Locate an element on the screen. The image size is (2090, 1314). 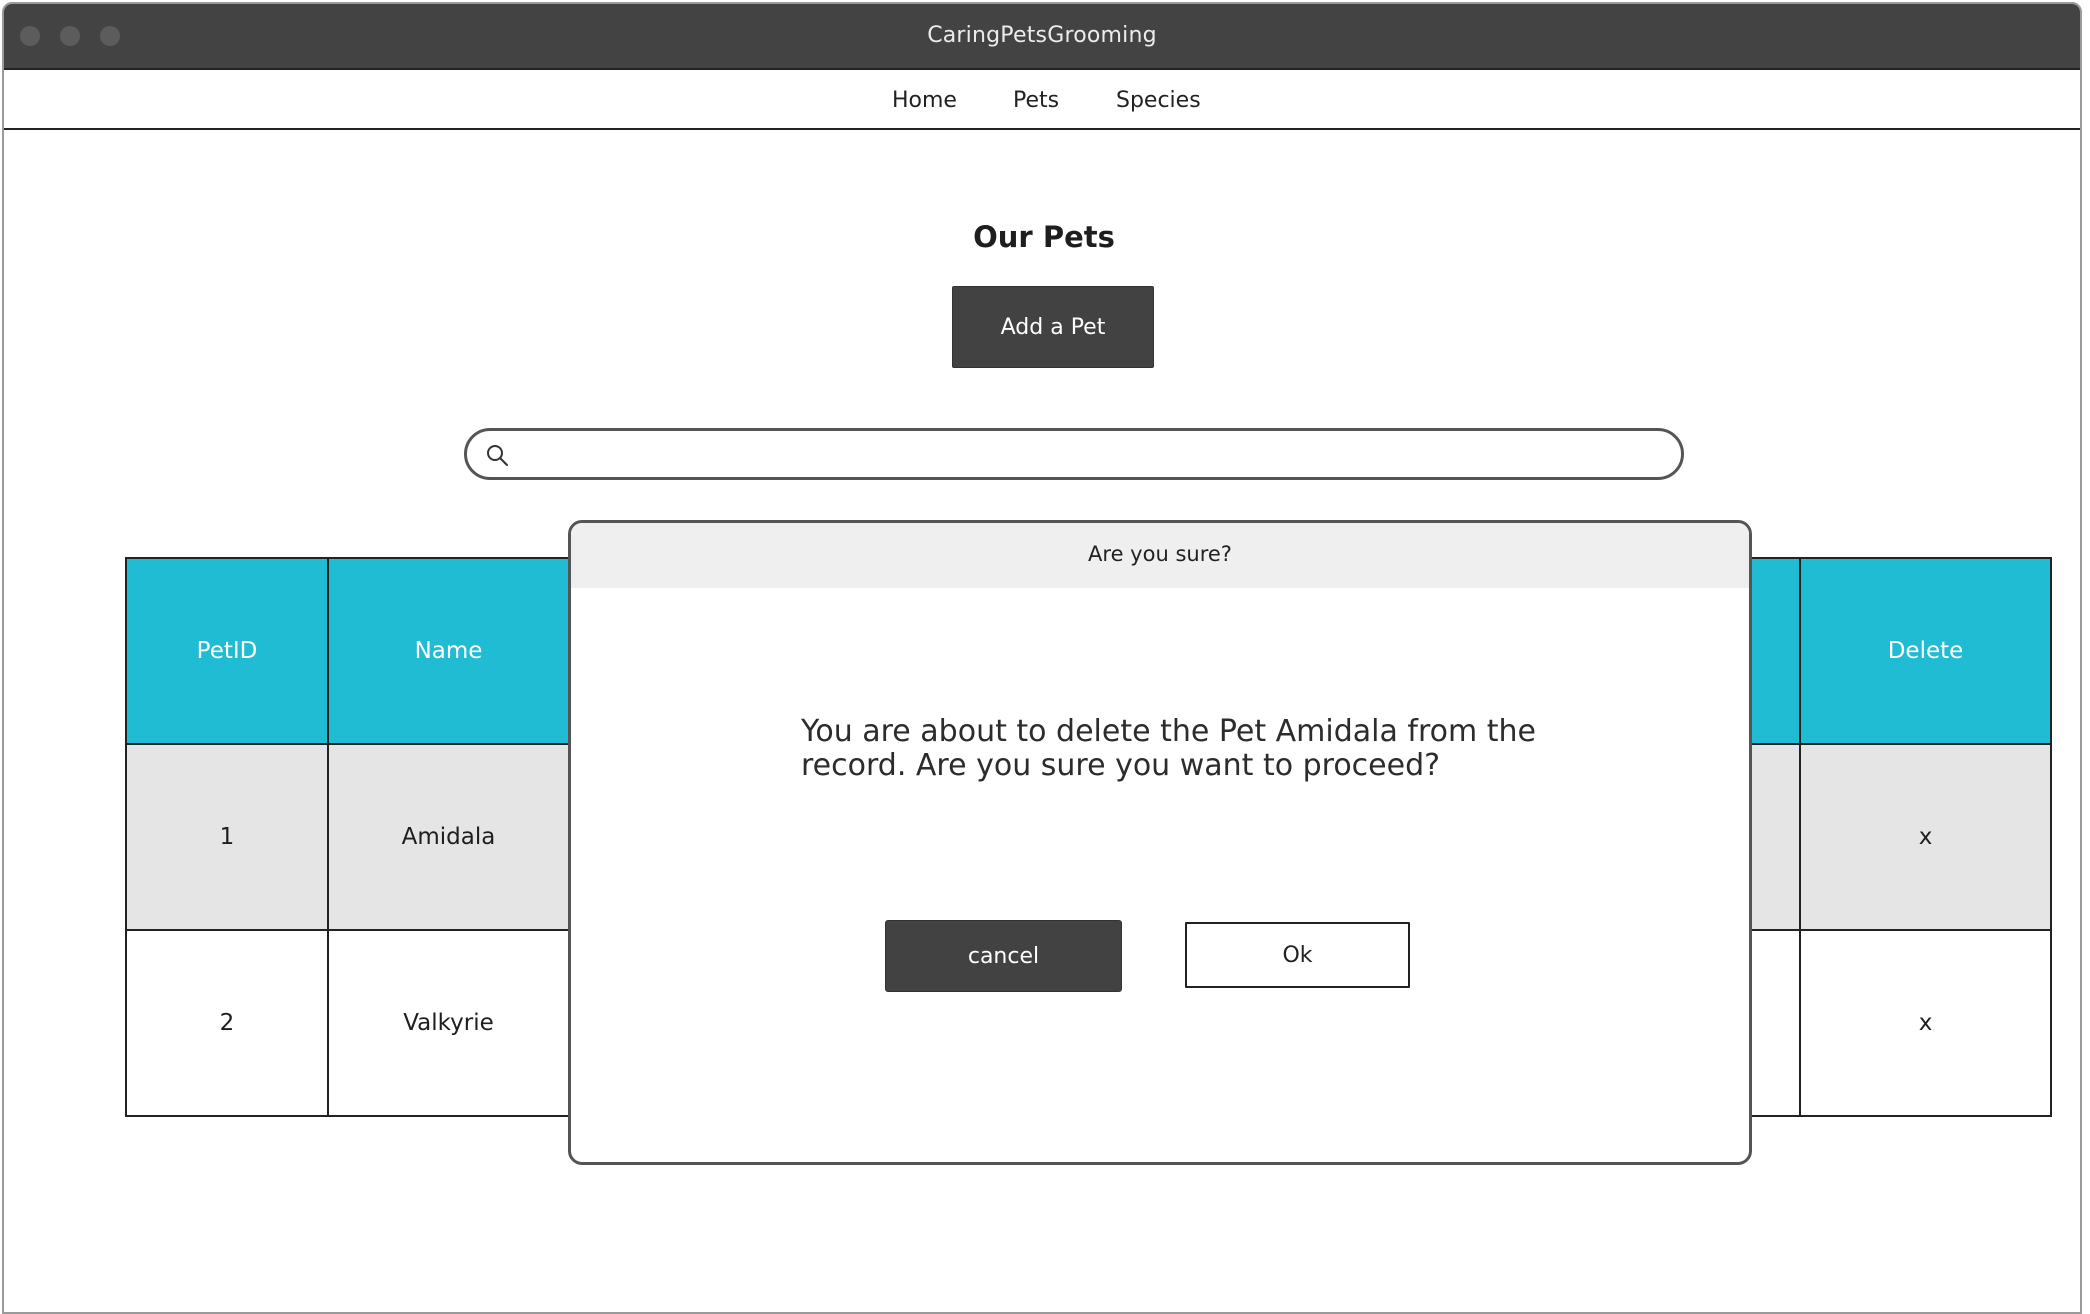
cell-petid: 1 is located at coordinates (227, 837).